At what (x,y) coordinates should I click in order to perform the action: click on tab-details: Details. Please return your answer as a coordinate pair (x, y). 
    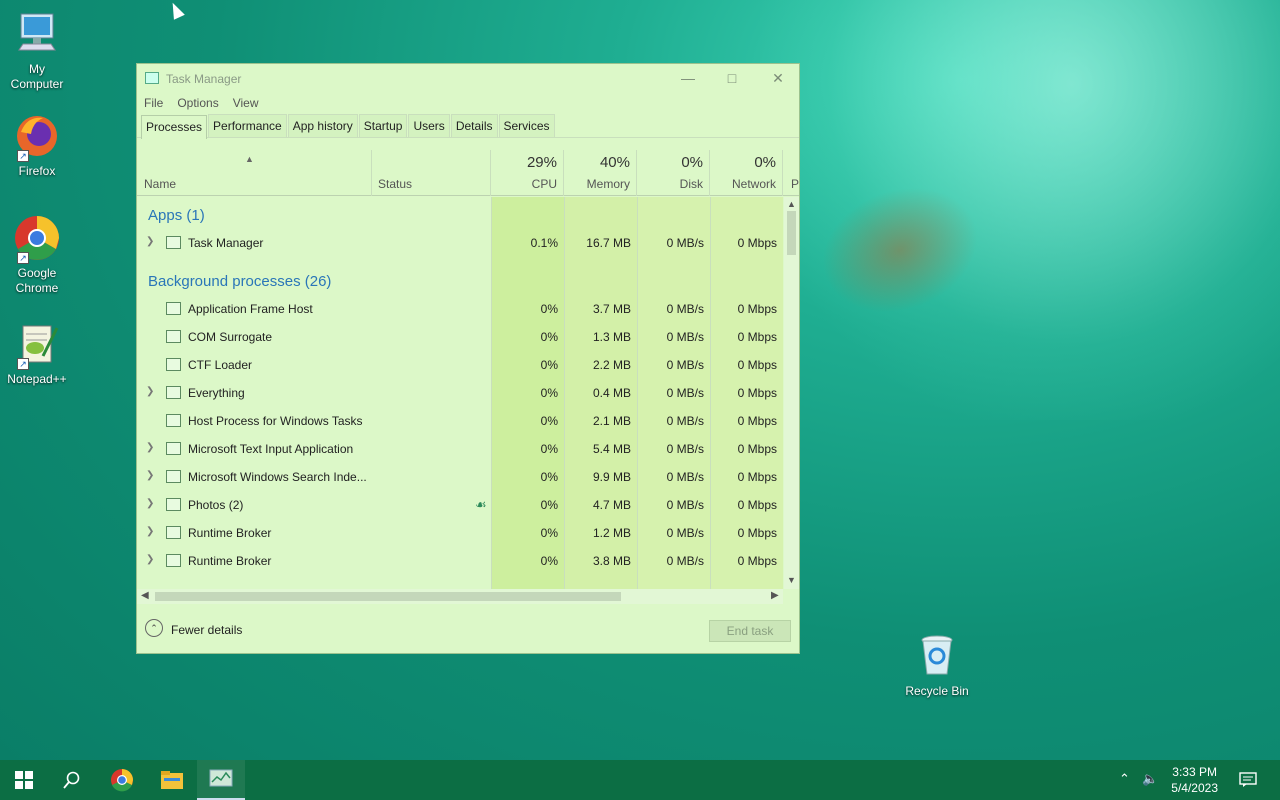
    Looking at the image, I should click on (474, 125).